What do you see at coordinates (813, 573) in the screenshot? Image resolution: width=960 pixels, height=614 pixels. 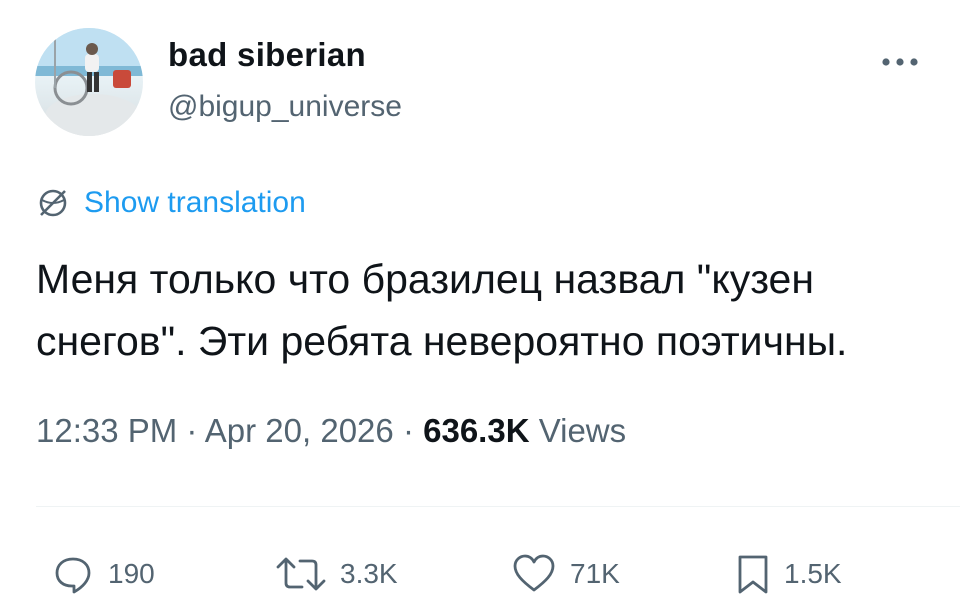 I see `bookmark-count: 1.5K` at bounding box center [813, 573].